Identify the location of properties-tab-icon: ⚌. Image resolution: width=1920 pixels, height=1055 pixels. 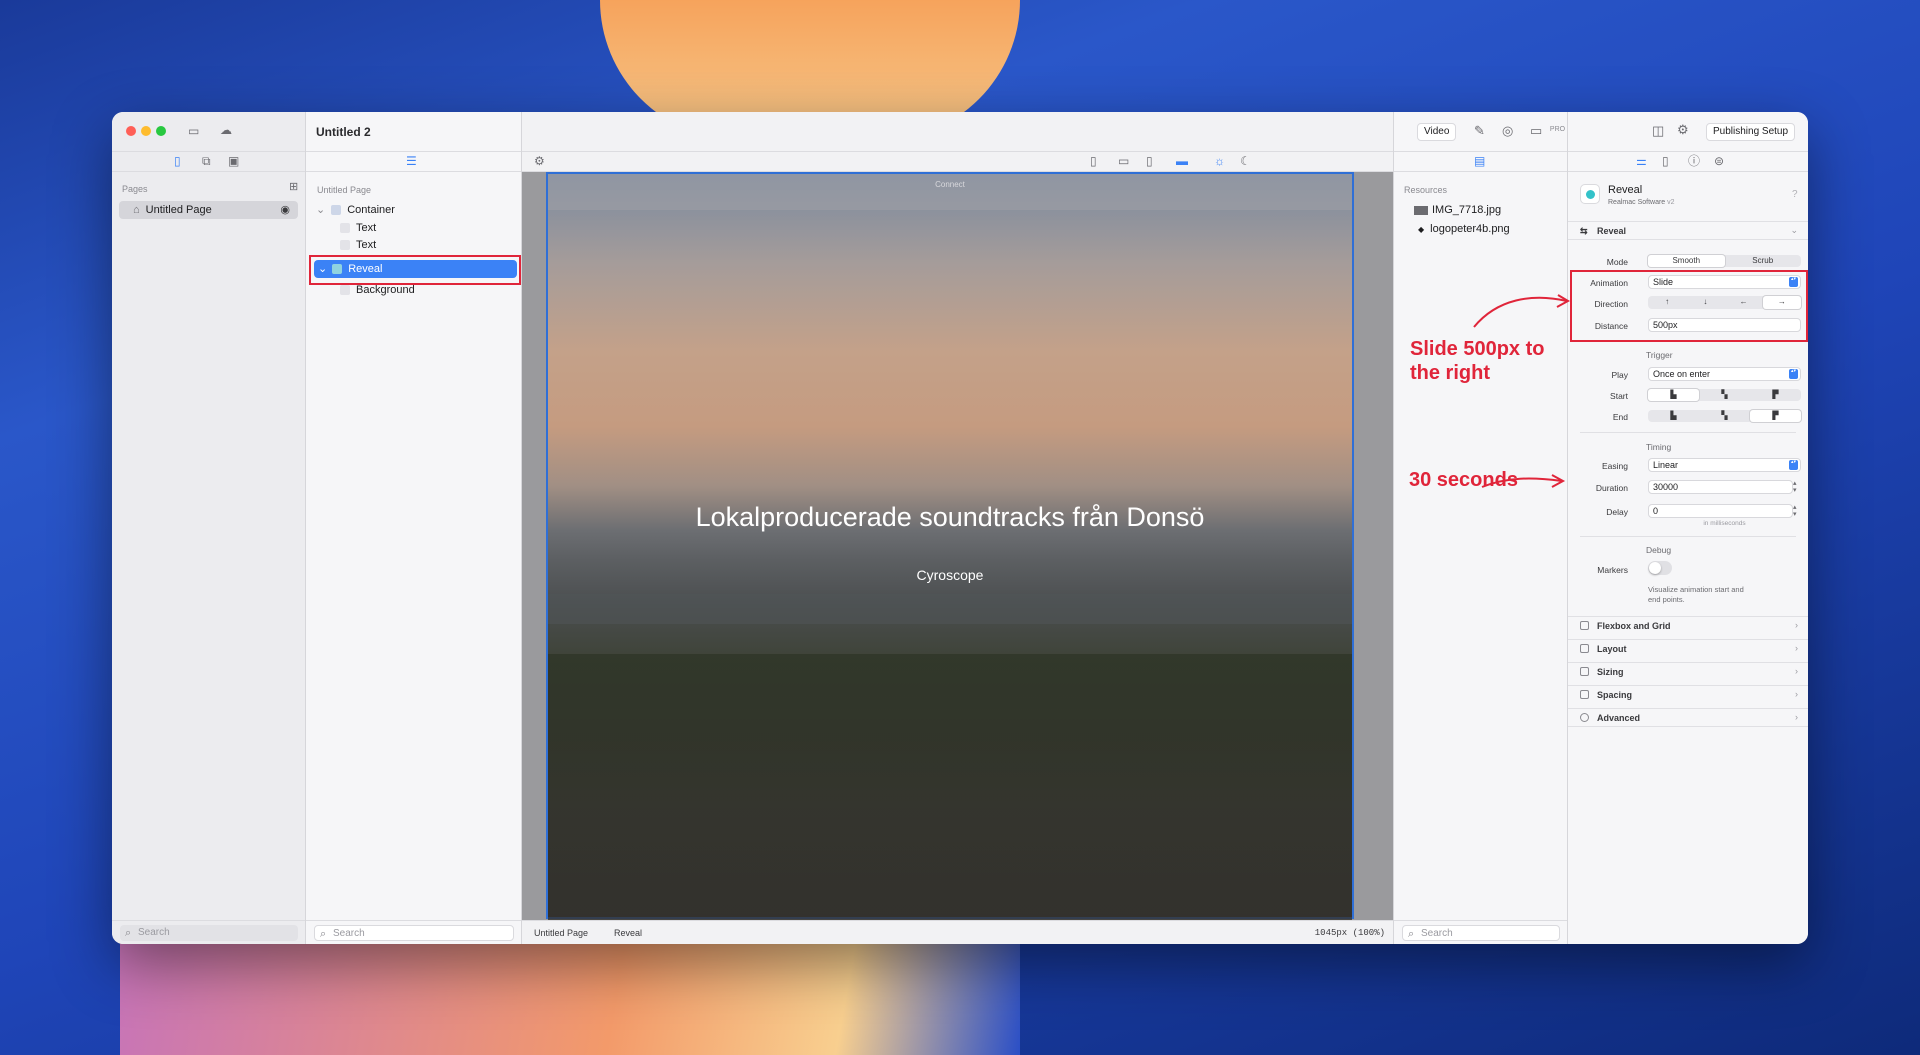
(1641, 161).